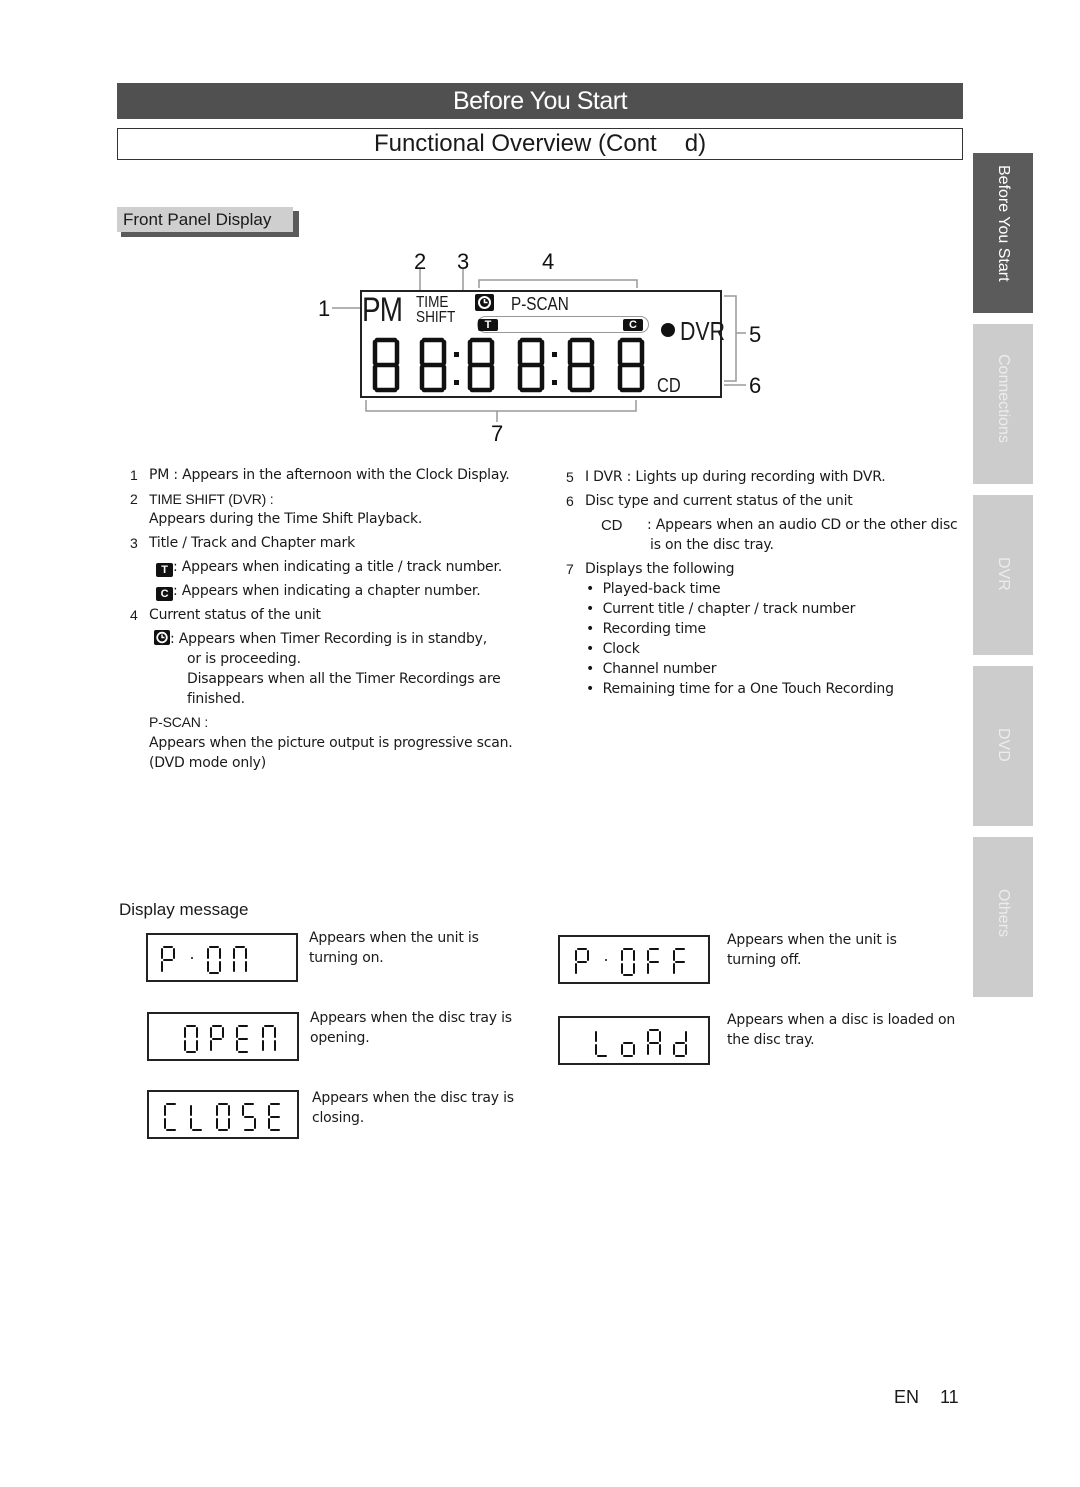 This screenshot has width=1080, height=1487. What do you see at coordinates (660, 569) in the screenshot?
I see `item-7-title: Displays the following` at bounding box center [660, 569].